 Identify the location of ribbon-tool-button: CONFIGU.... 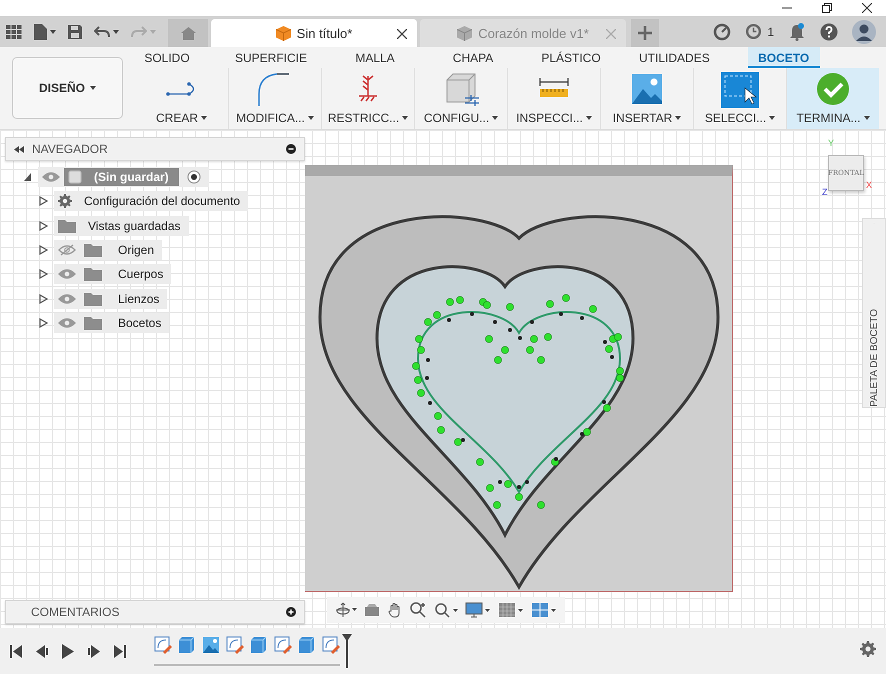
(460, 98).